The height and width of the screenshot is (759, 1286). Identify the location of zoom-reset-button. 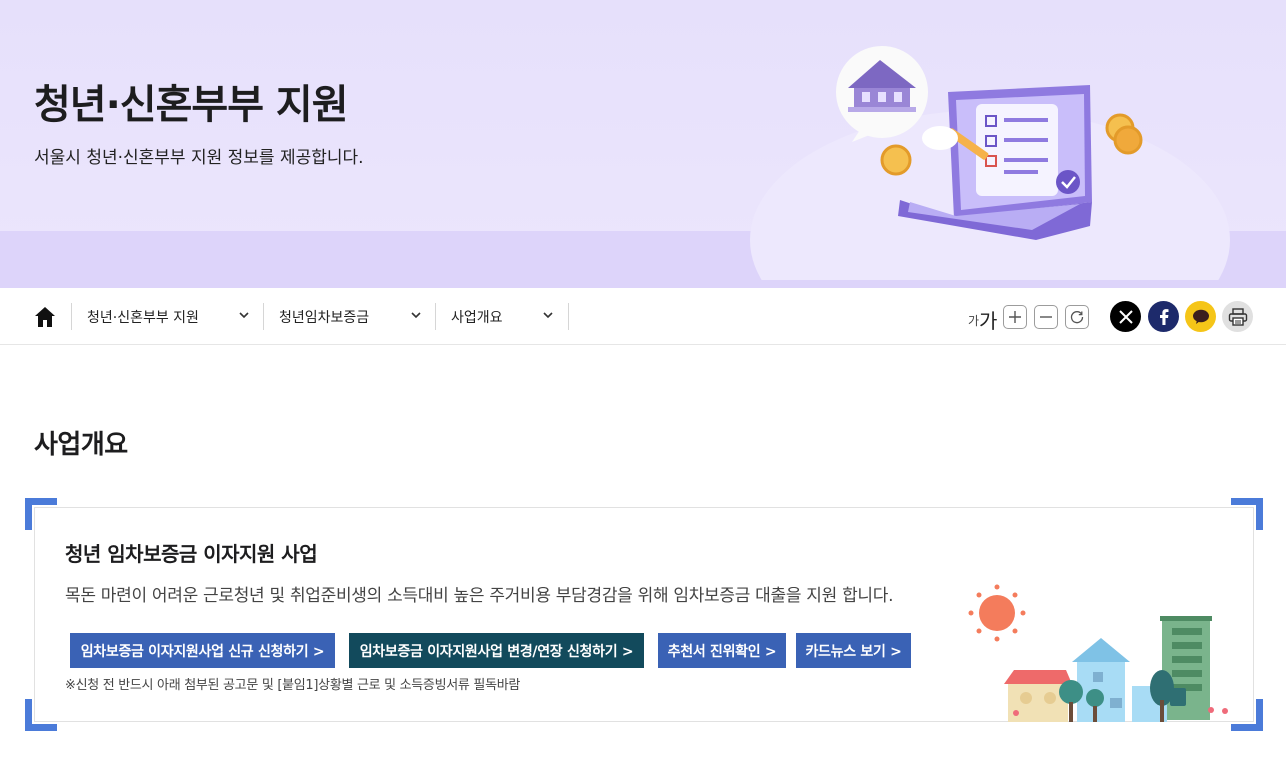
(1077, 317).